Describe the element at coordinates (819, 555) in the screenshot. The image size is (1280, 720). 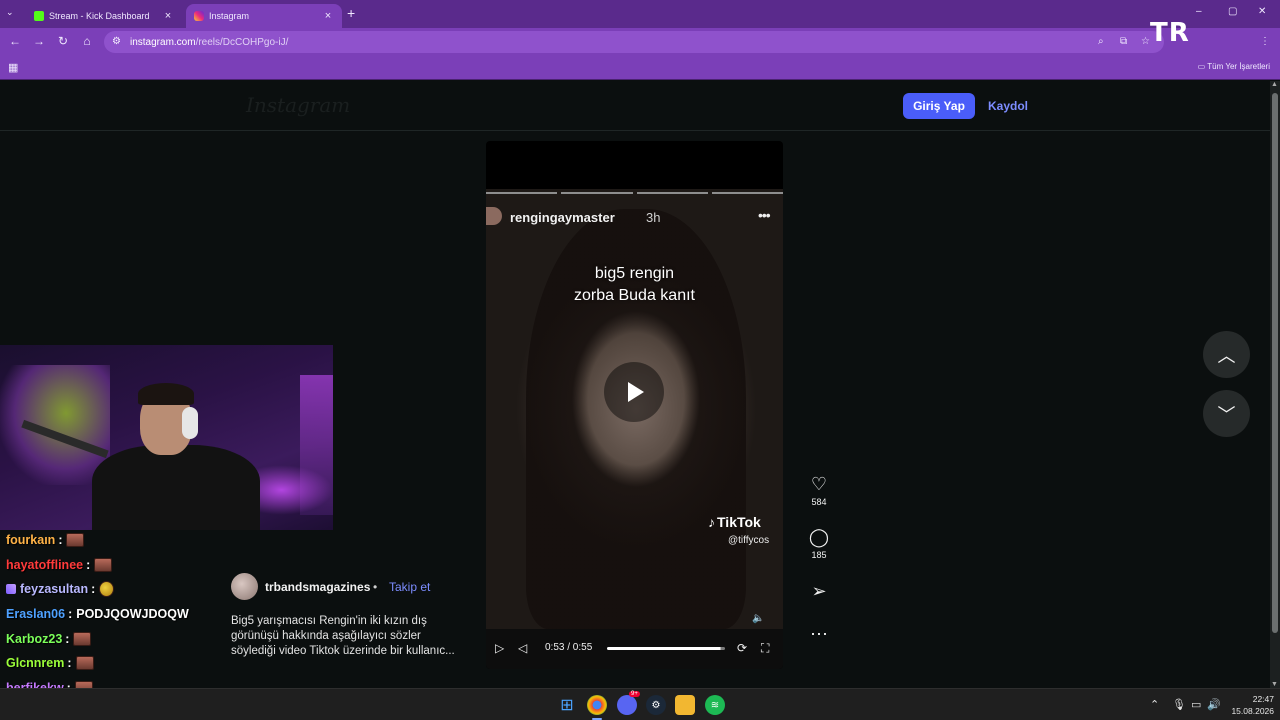
I see `comment-count: 185` at that location.